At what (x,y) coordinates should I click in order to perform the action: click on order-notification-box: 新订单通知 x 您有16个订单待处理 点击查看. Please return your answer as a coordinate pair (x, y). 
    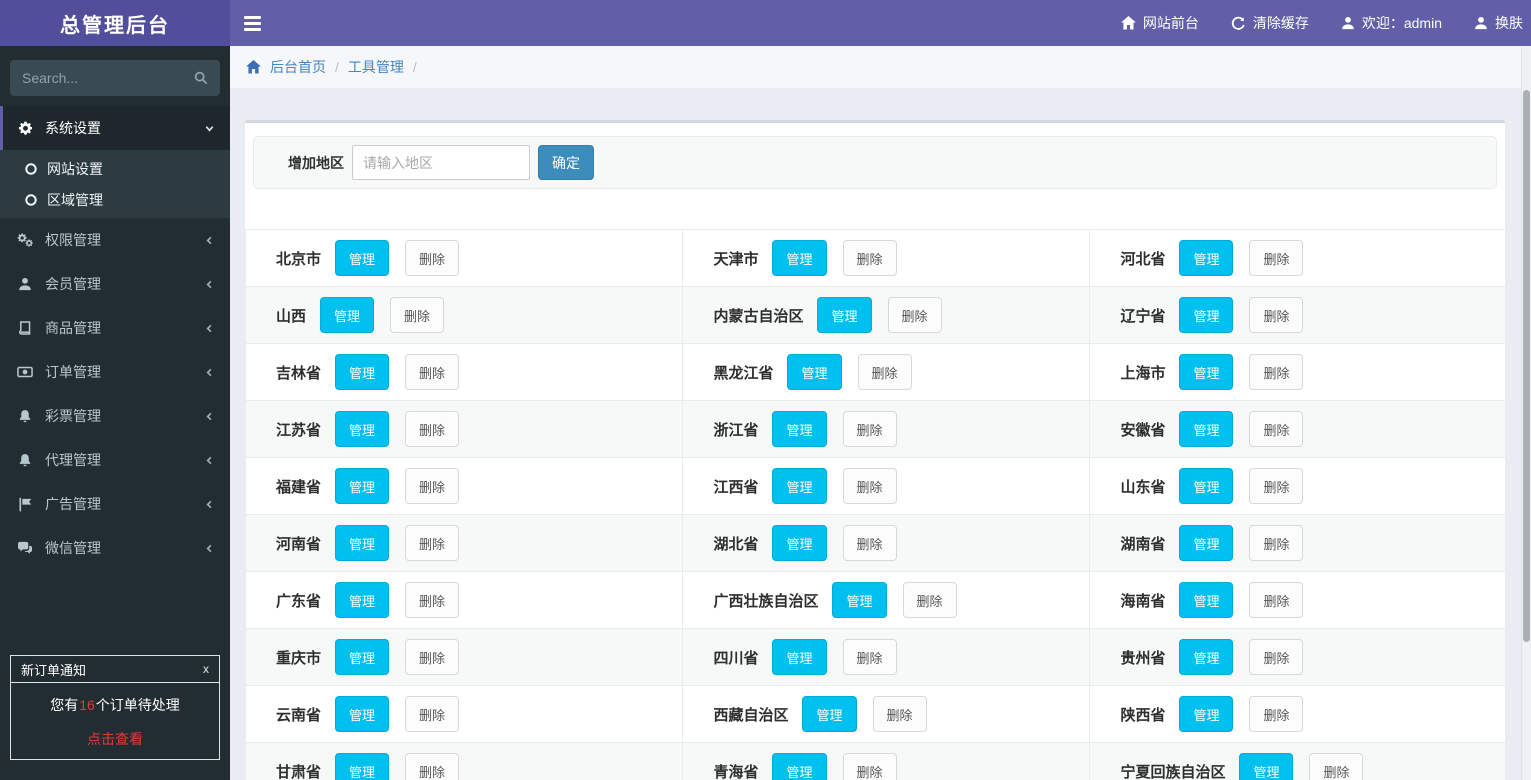
    Looking at the image, I should click on (115, 707).